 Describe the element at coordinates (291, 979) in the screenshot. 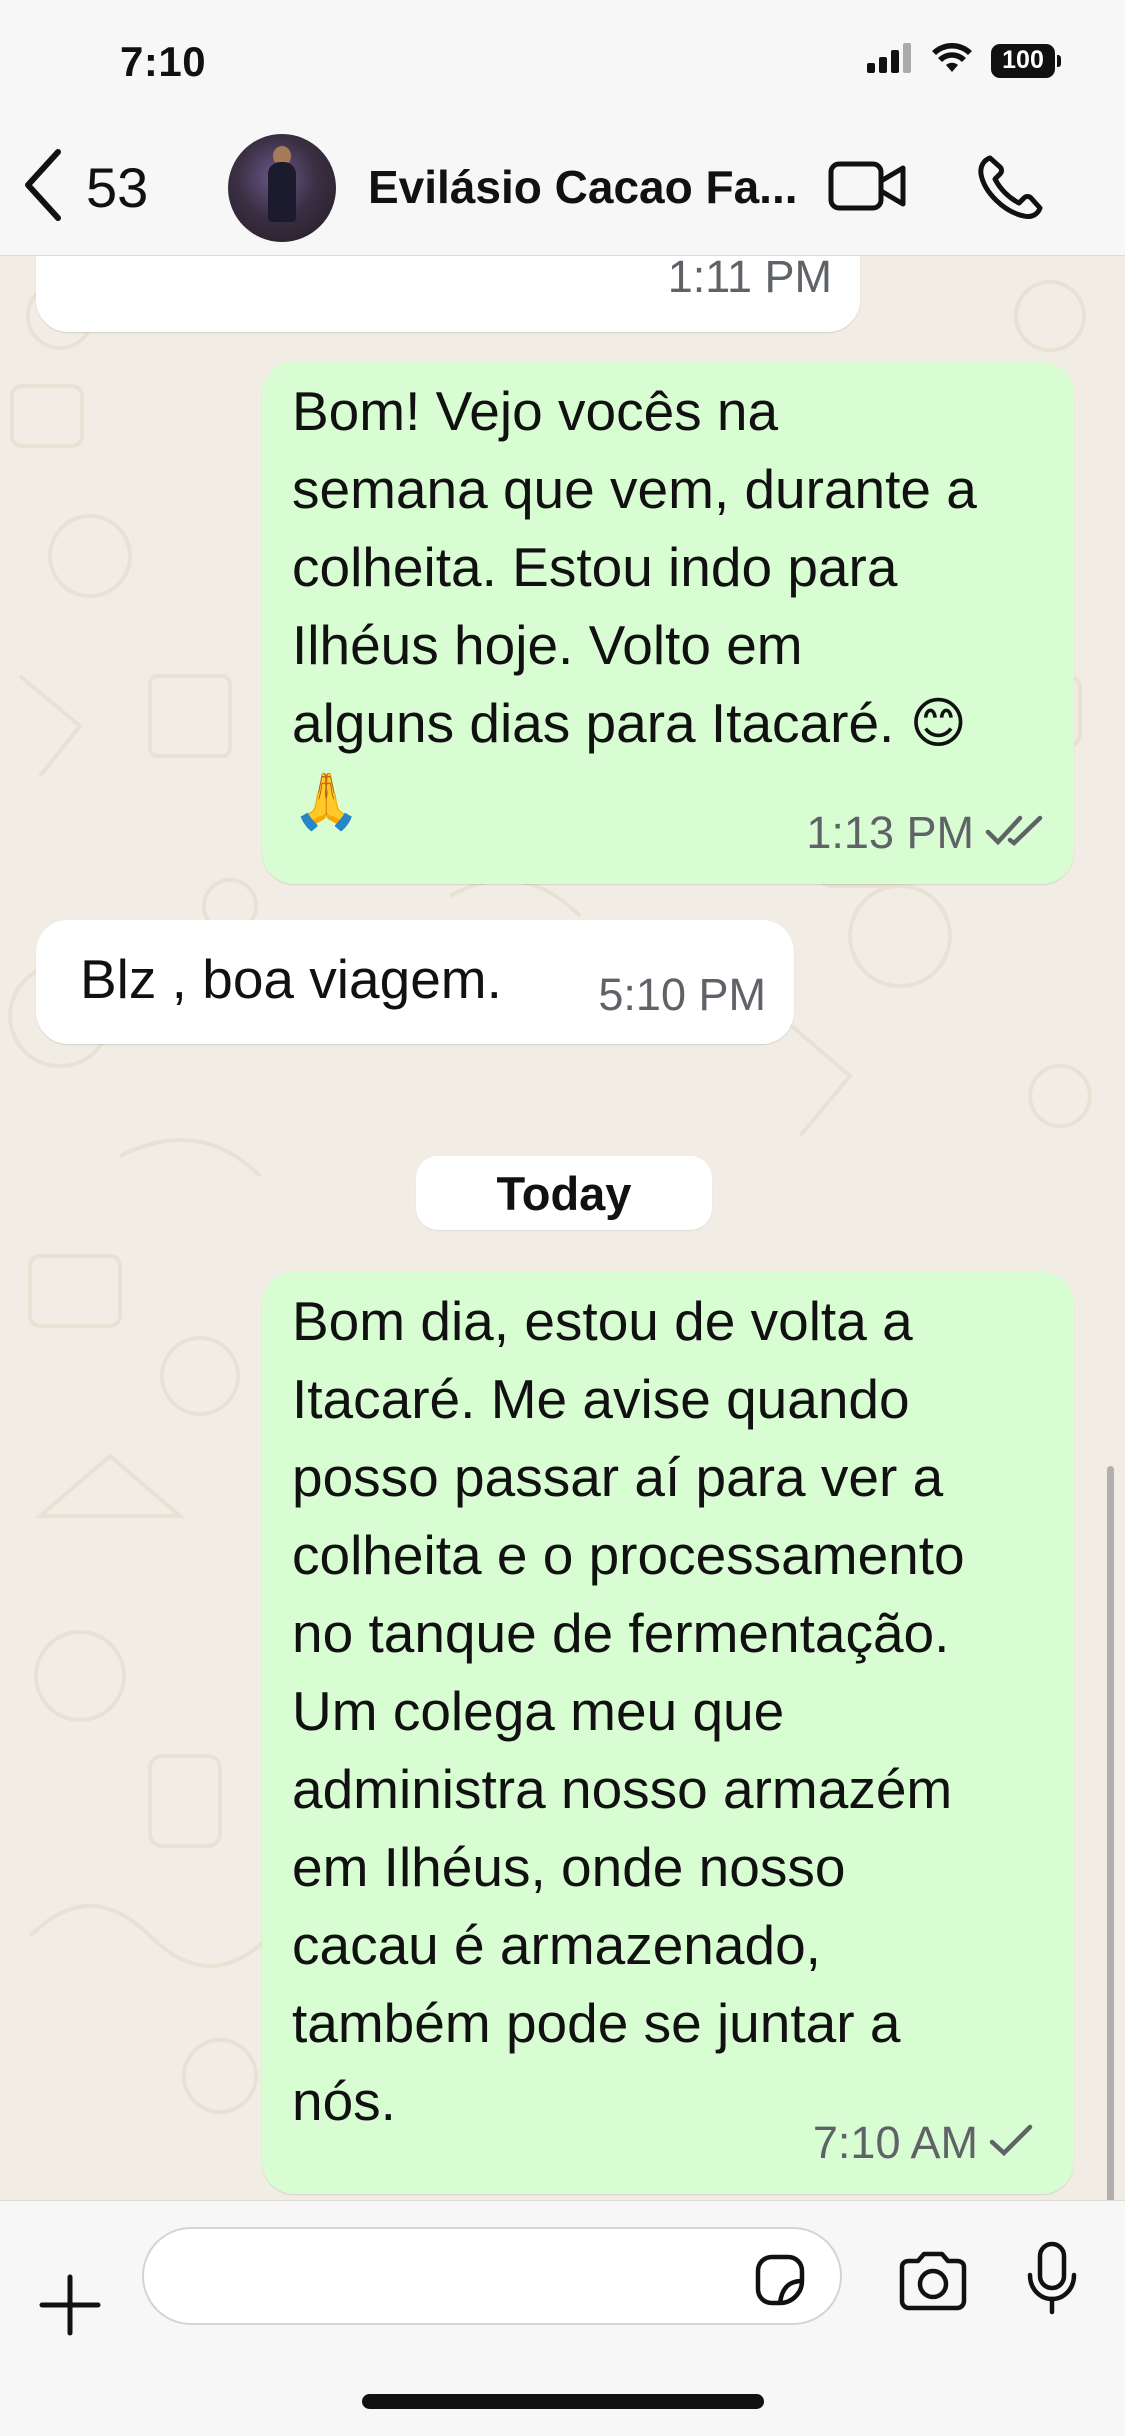

I see `message-text: Blz , boa viagem.` at that location.